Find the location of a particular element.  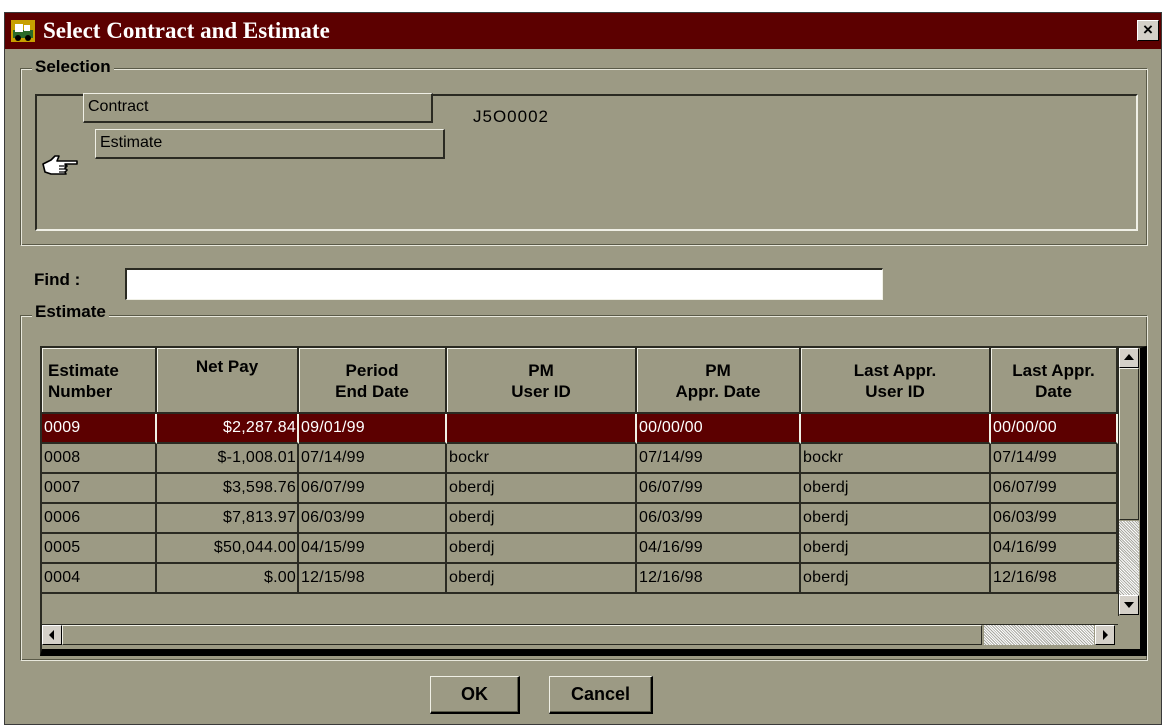

net-pay-cell: $3,598.76 is located at coordinates (228, 489).